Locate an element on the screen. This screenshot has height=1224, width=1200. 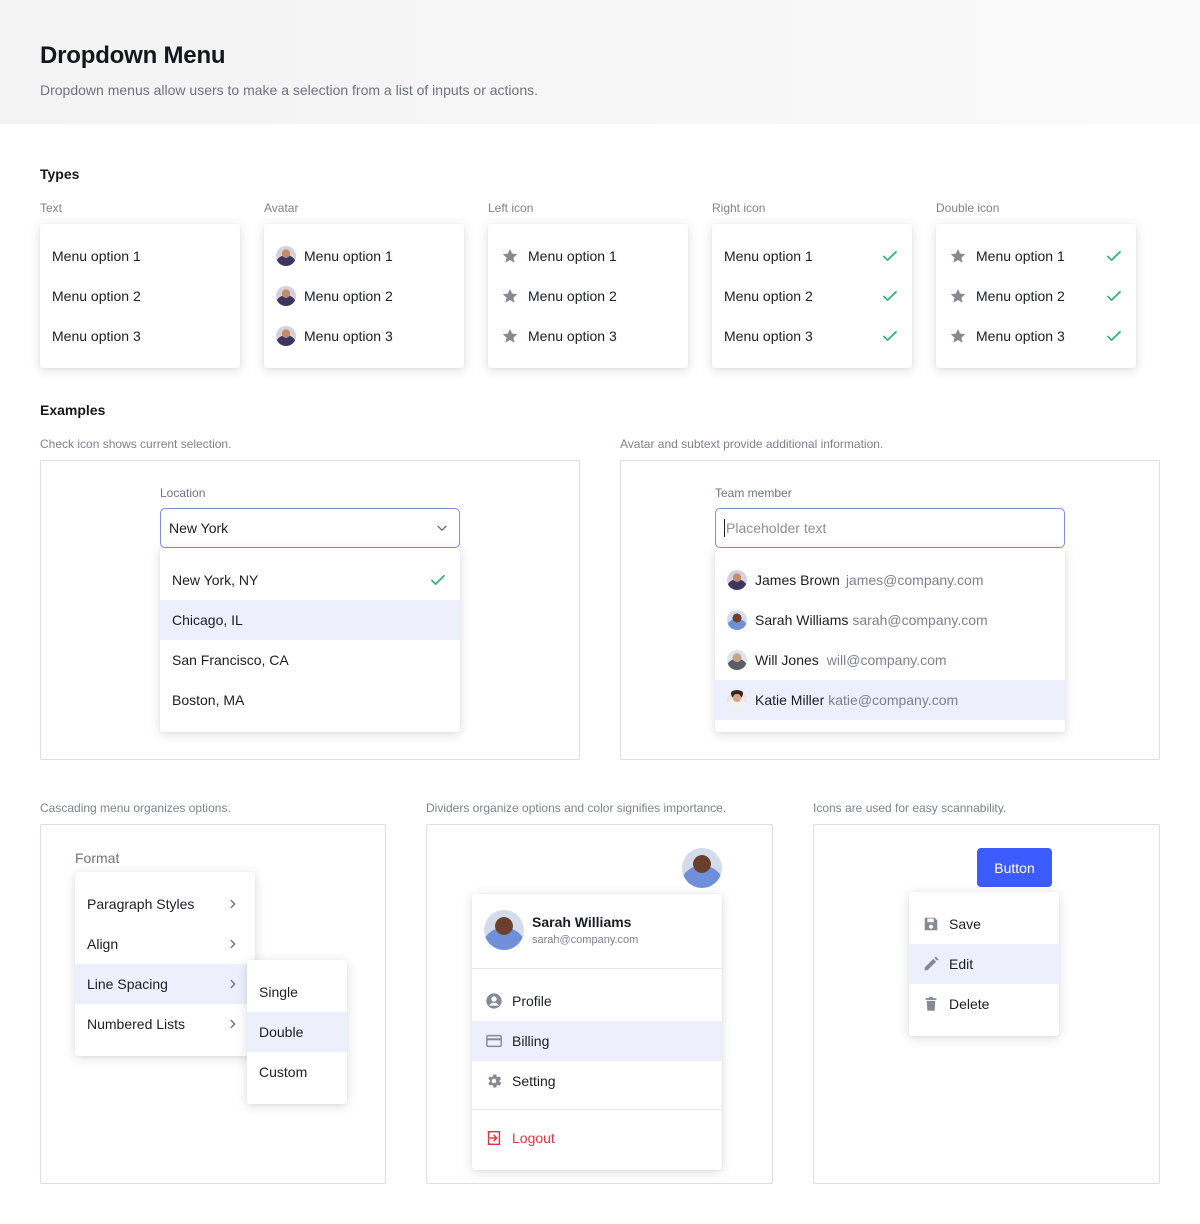
menu-item-profile: Profile is located at coordinates (597, 1001).